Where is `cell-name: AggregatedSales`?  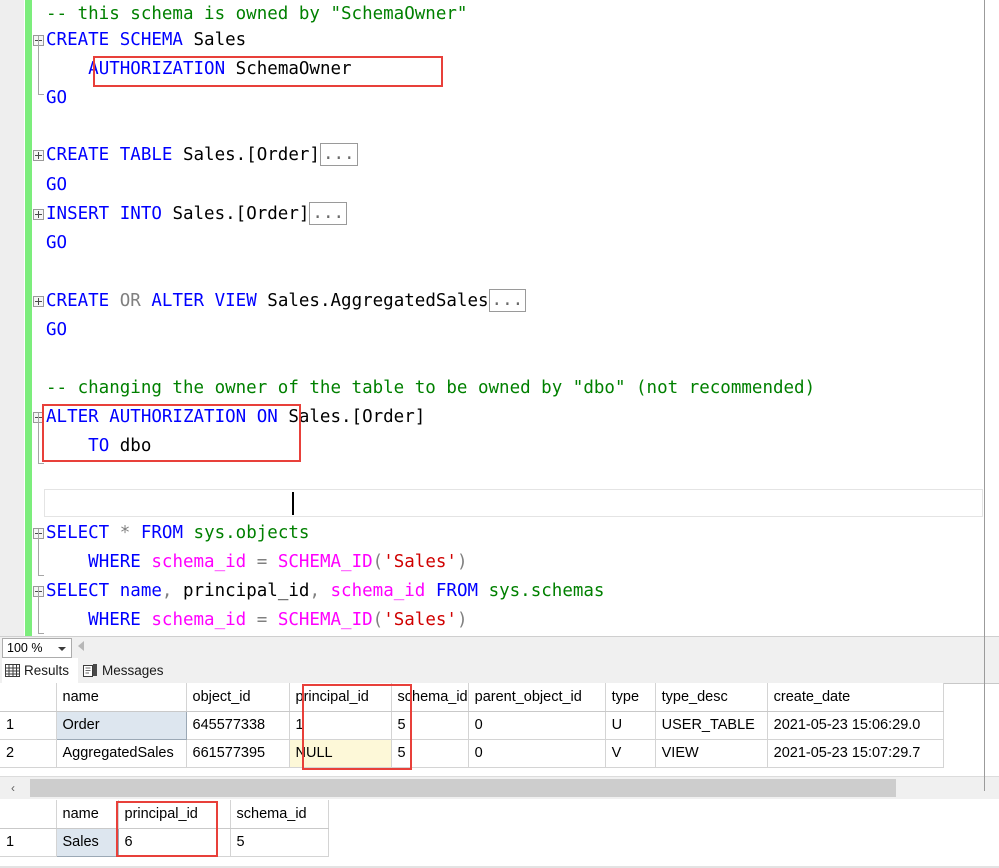
cell-name: AggregatedSales is located at coordinates (121, 753).